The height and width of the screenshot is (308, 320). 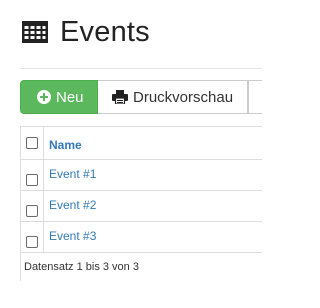 I want to click on table-footer: Datensatz 1 bis 3 von 3, so click(x=141, y=267).